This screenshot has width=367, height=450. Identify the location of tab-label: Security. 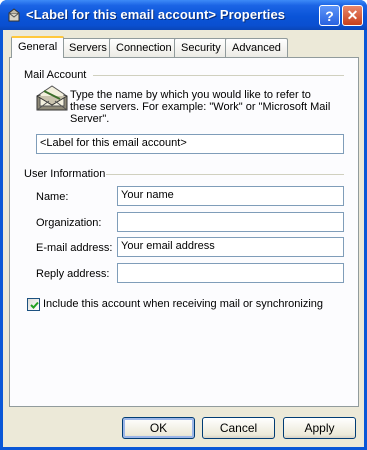
(201, 48).